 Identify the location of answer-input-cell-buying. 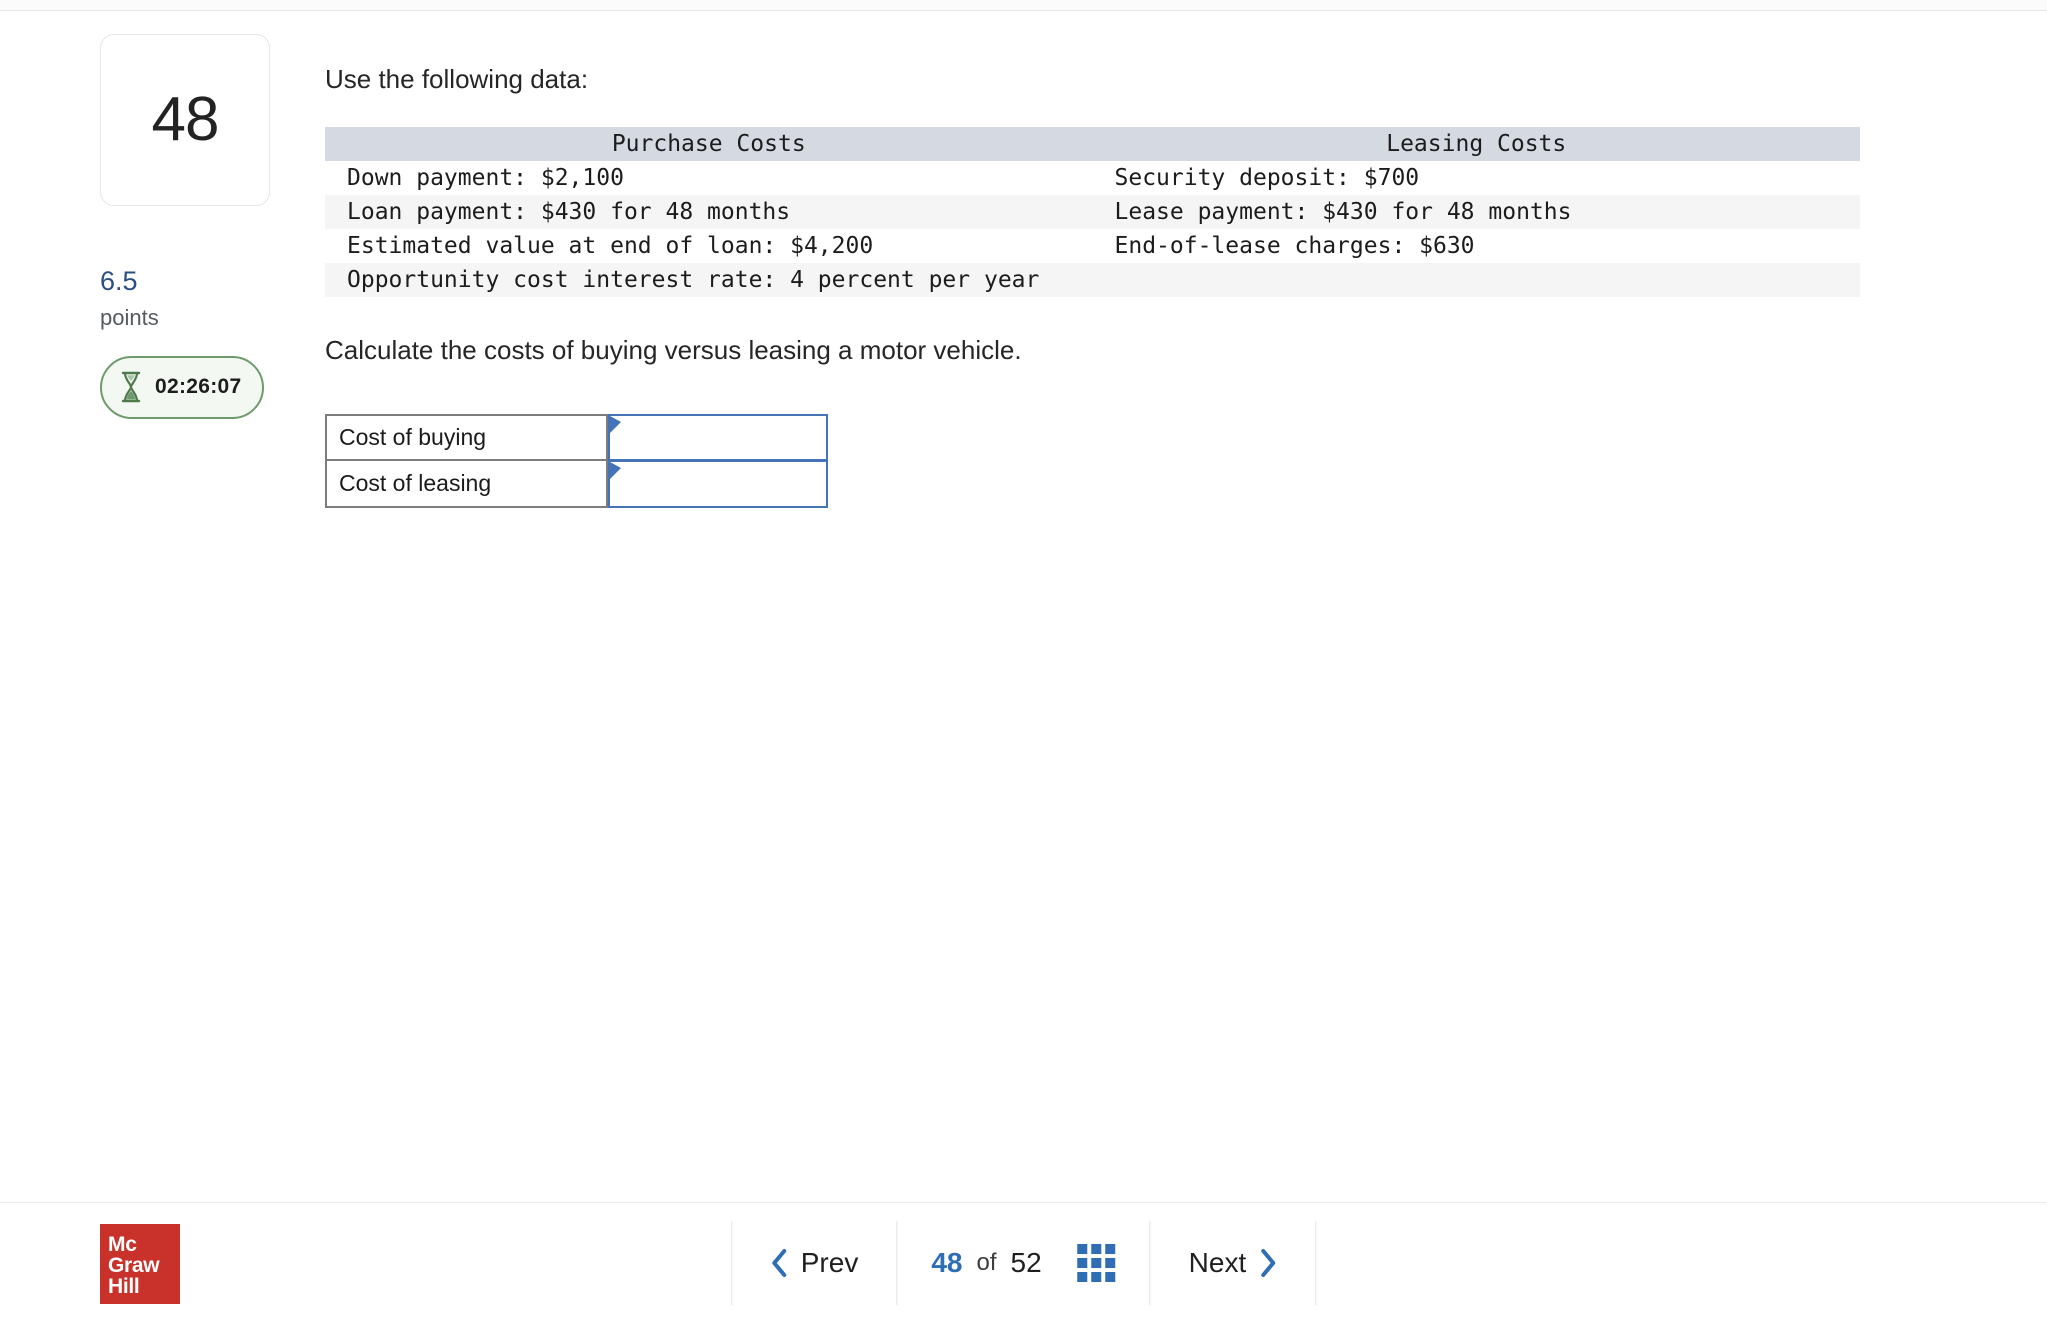
(718, 438).